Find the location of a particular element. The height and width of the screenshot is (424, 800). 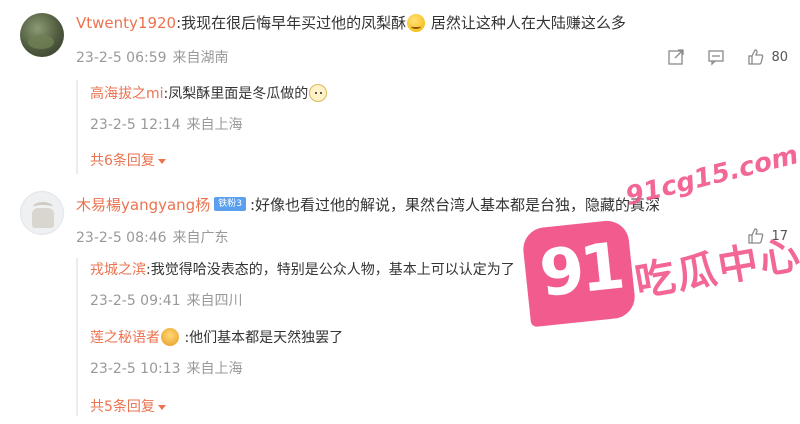

like-button: 80 is located at coordinates (767, 57).